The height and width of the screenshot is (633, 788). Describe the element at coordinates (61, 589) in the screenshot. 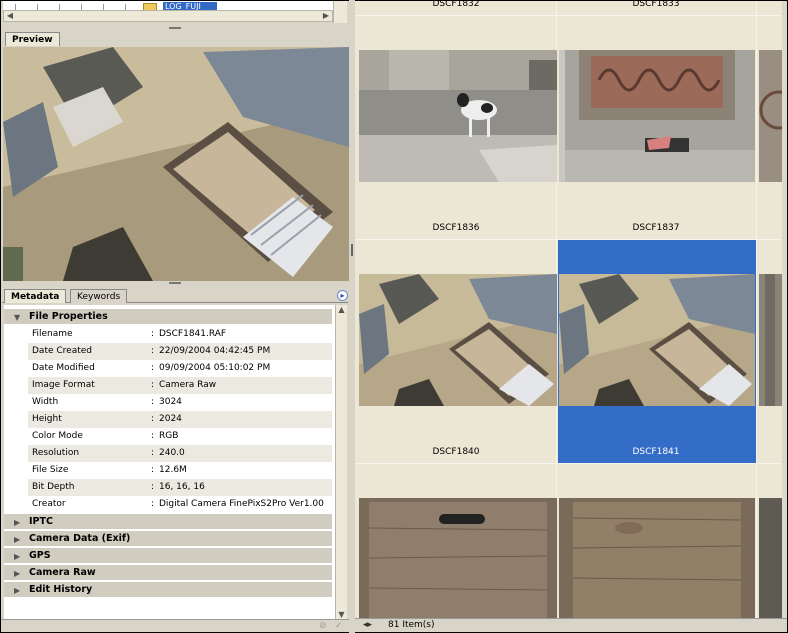

I see `section-label: Edit History` at that location.